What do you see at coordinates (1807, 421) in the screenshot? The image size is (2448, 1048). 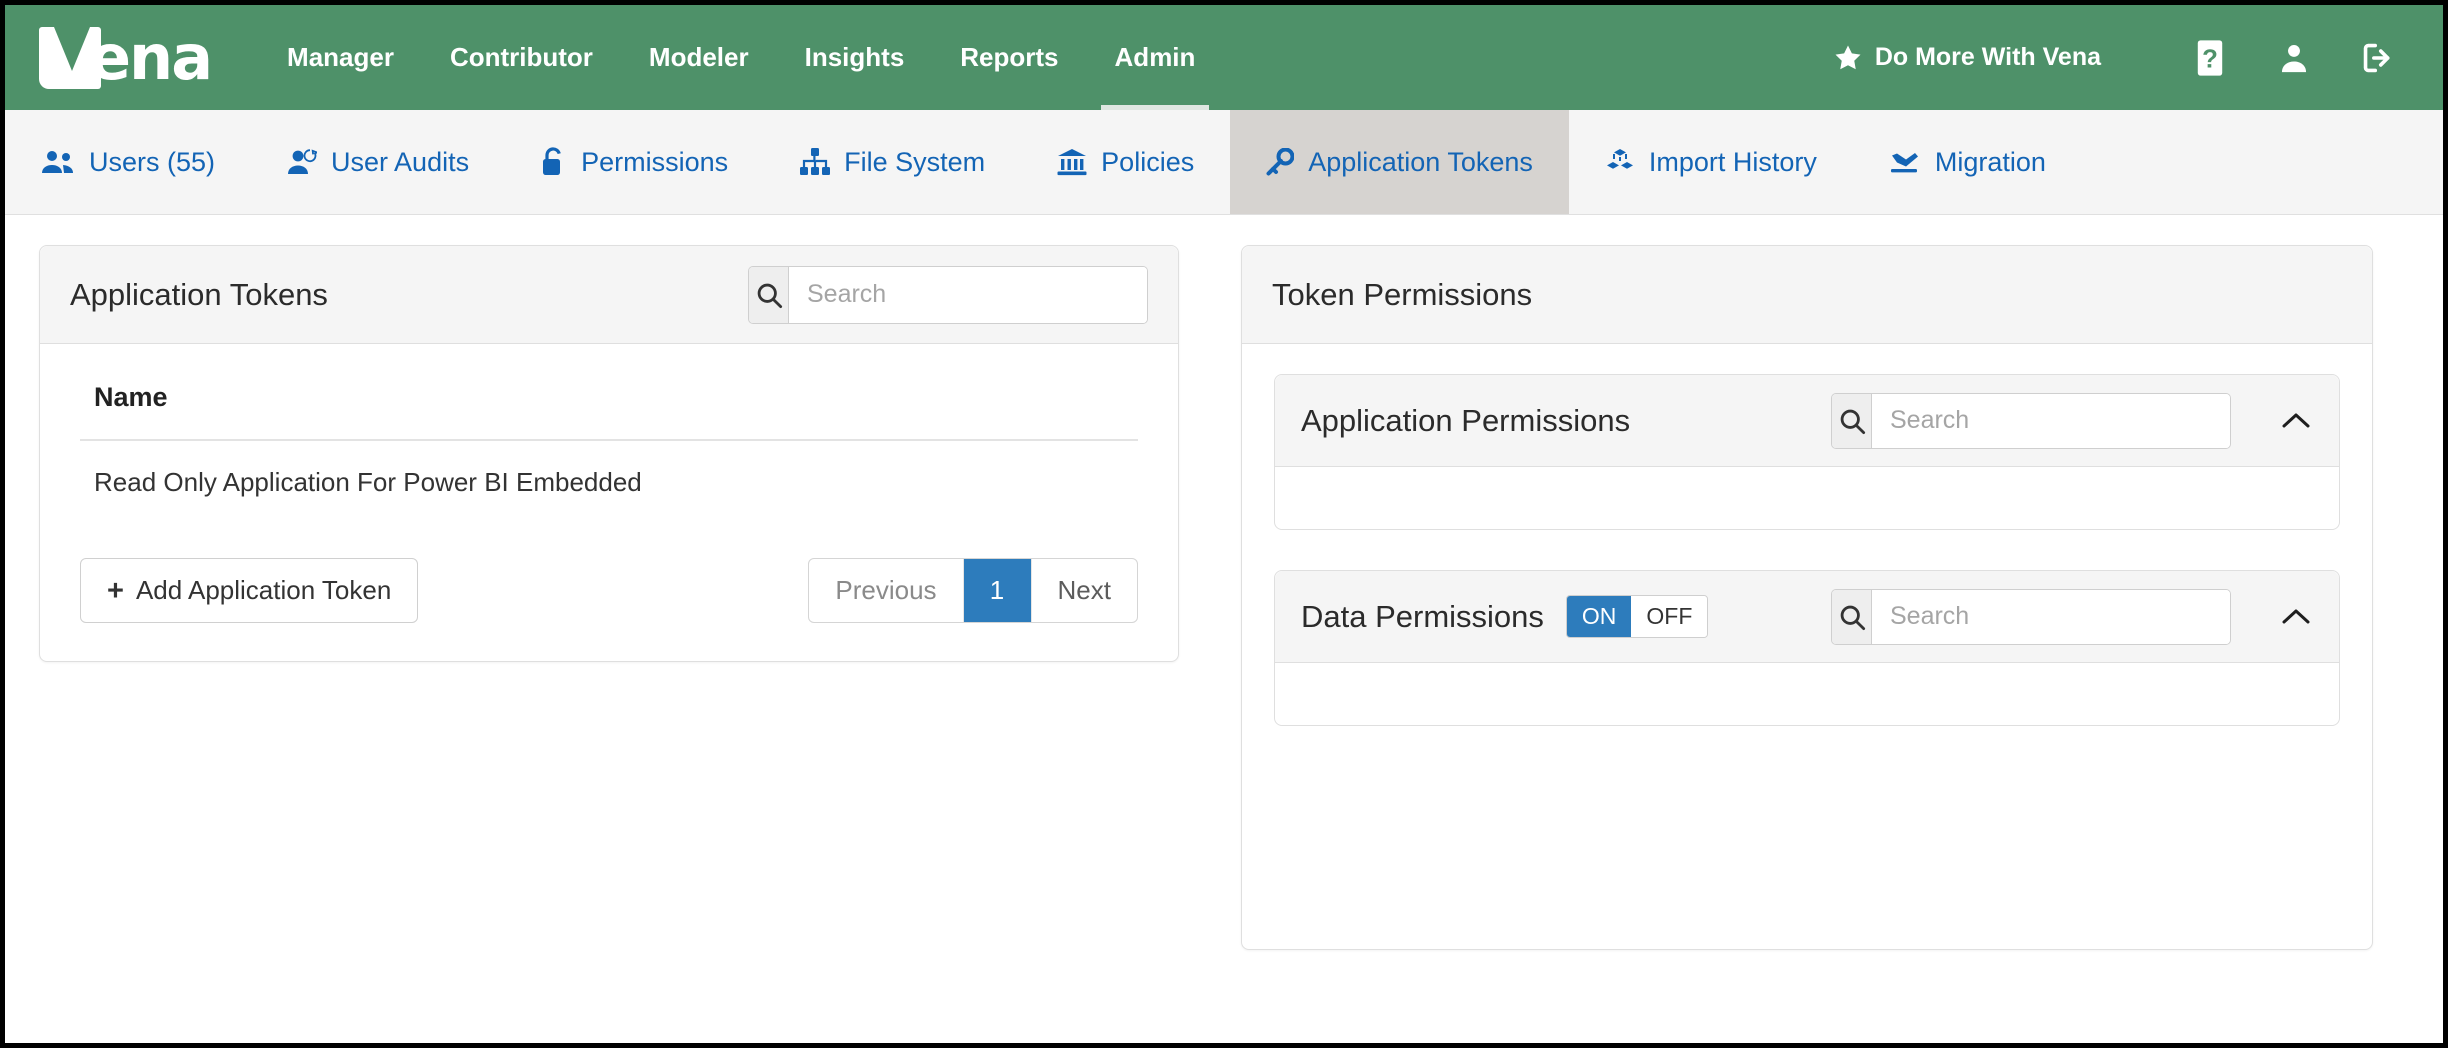 I see `application-permissions-header: Application Permissions` at bounding box center [1807, 421].